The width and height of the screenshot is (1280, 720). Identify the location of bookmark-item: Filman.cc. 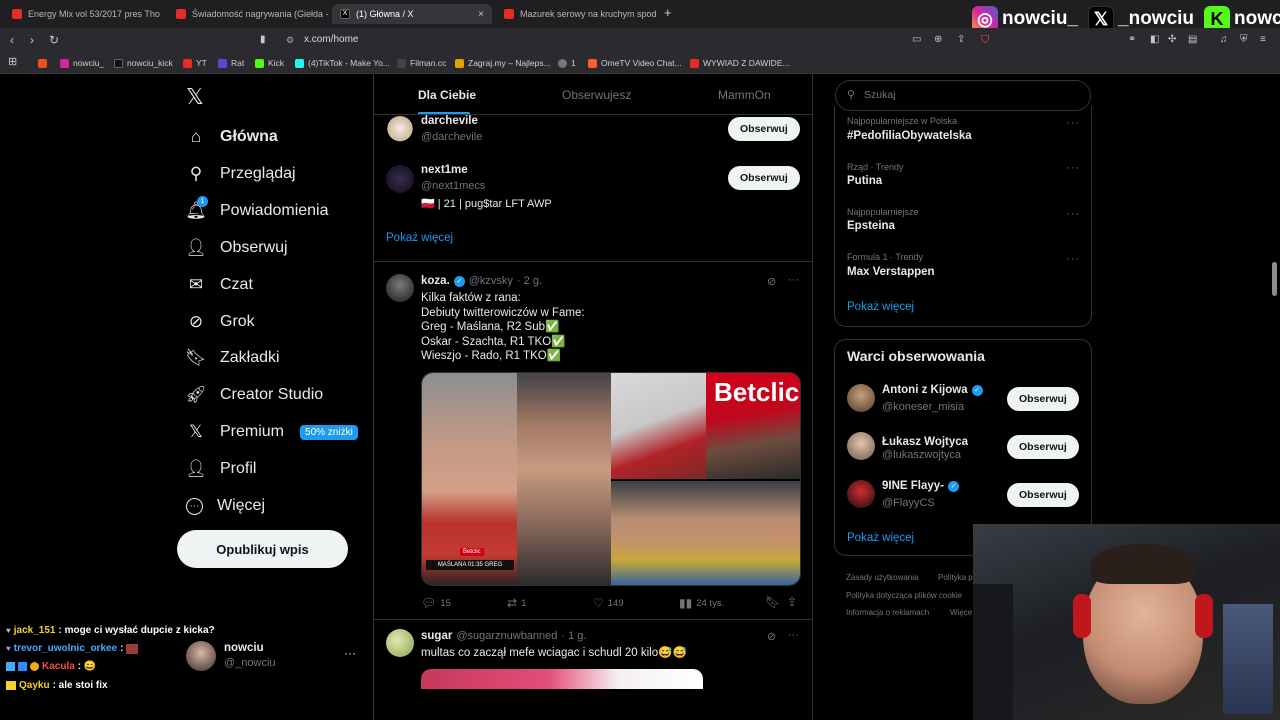
(421, 63).